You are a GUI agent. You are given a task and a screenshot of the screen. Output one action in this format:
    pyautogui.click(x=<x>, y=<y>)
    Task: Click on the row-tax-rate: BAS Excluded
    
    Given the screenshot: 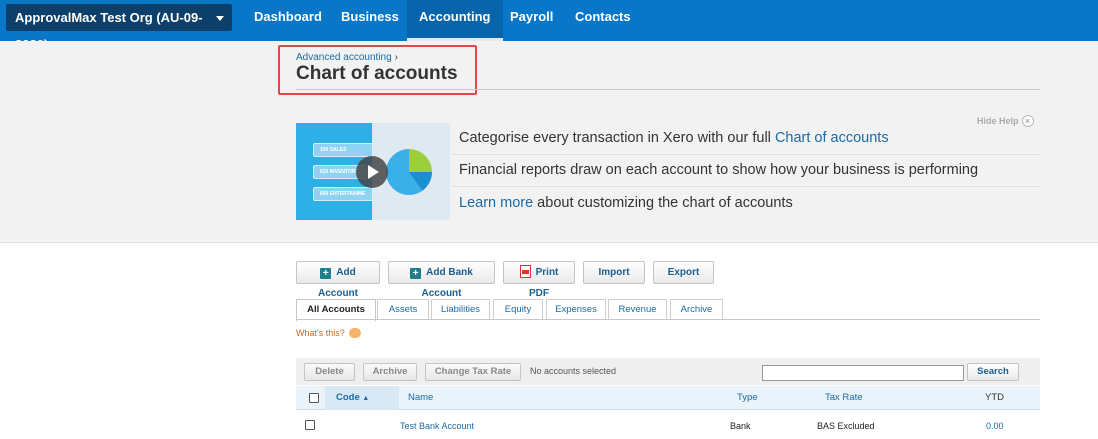 What is the action you would take?
    pyautogui.click(x=846, y=426)
    